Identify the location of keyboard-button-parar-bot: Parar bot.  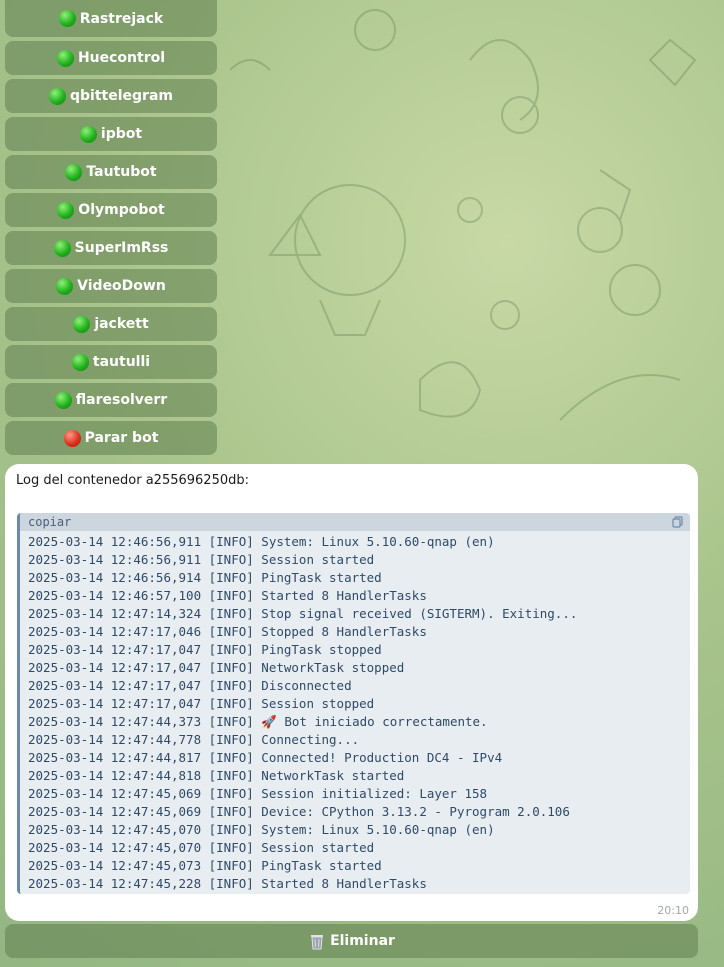
(111, 438).